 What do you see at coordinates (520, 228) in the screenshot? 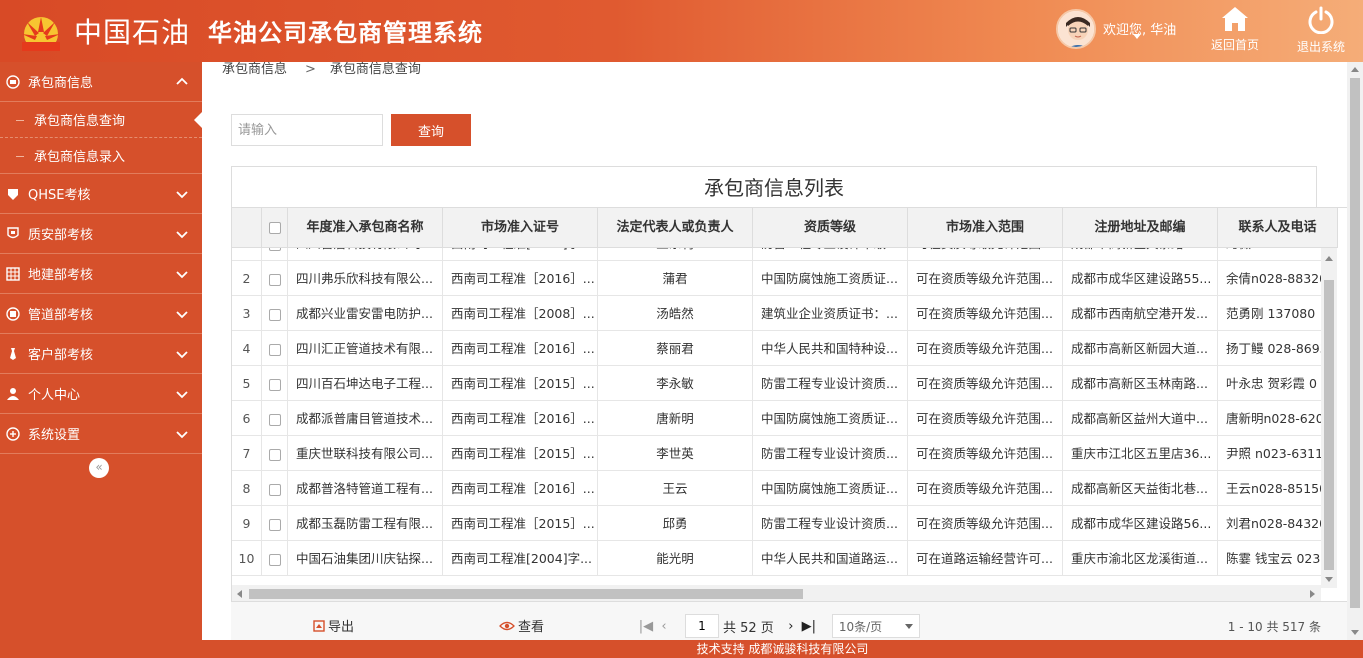
I see `column-header: 市场准入证号` at bounding box center [520, 228].